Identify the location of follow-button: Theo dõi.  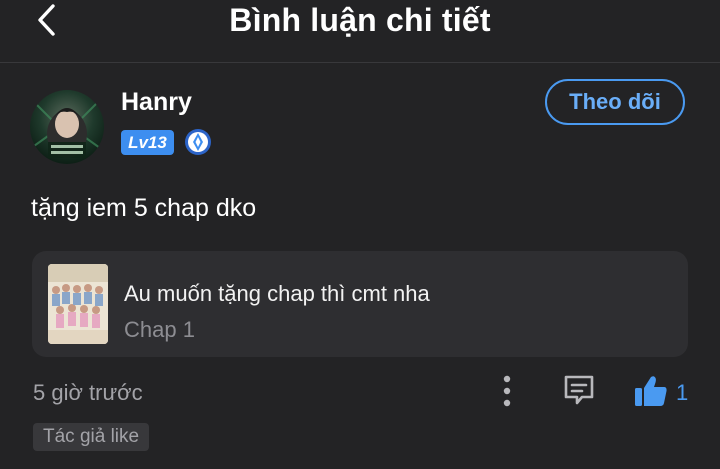
(615, 102).